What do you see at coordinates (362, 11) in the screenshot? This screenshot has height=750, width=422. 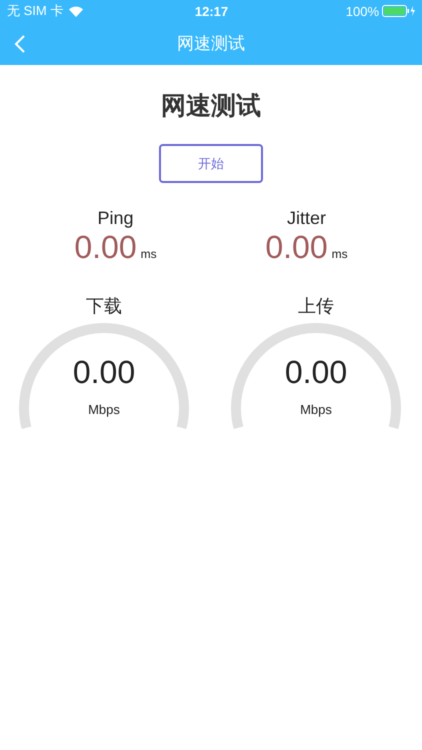 I see `battery-percent: 100%` at bounding box center [362, 11].